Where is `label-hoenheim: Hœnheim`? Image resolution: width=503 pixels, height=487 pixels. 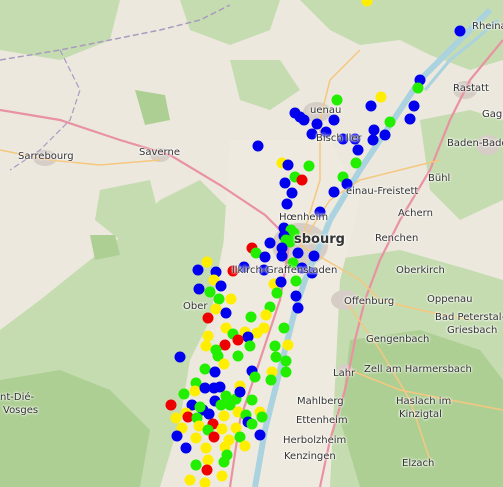 label-hoenheim: Hœnheim is located at coordinates (304, 217).